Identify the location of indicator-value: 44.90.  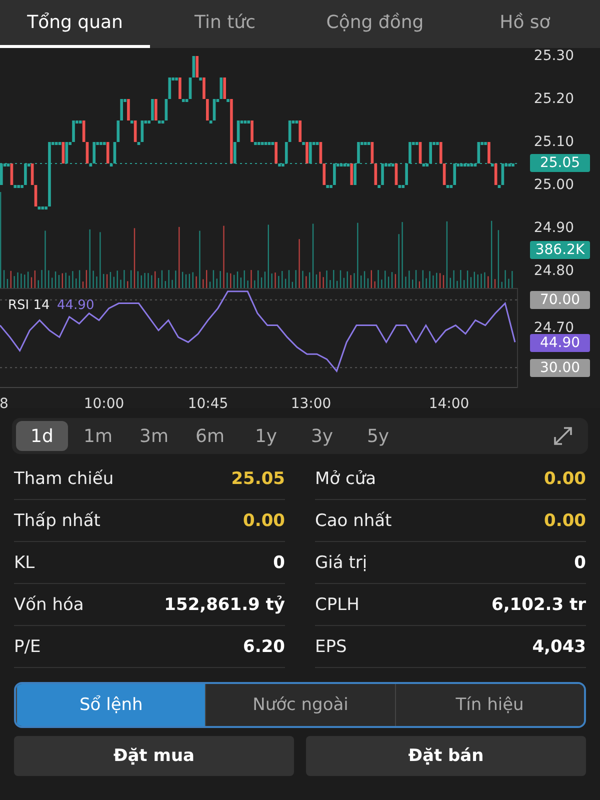
(75, 305).